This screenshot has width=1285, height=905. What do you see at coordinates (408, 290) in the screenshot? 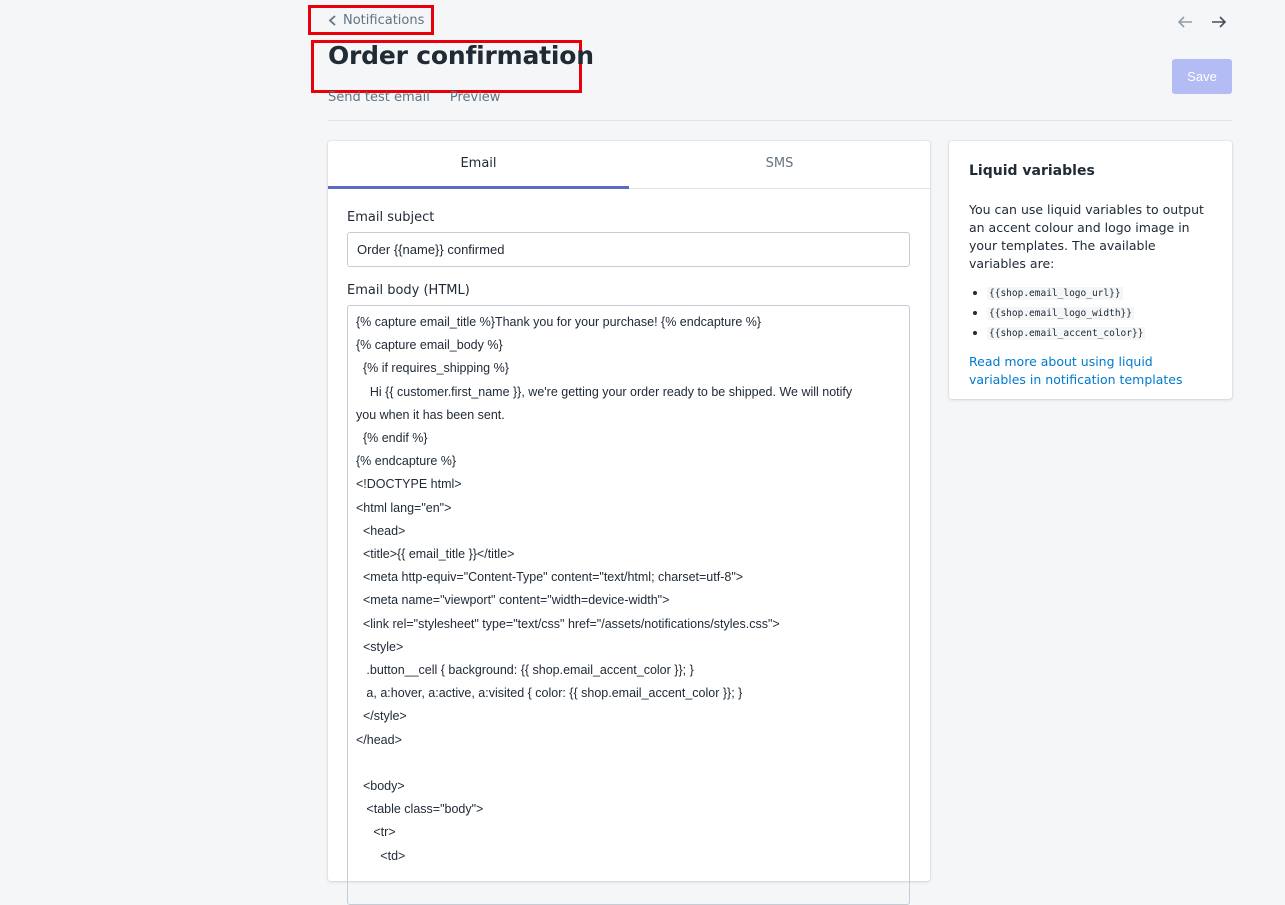
I see `email-body-label: Email body (HTML)` at bounding box center [408, 290].